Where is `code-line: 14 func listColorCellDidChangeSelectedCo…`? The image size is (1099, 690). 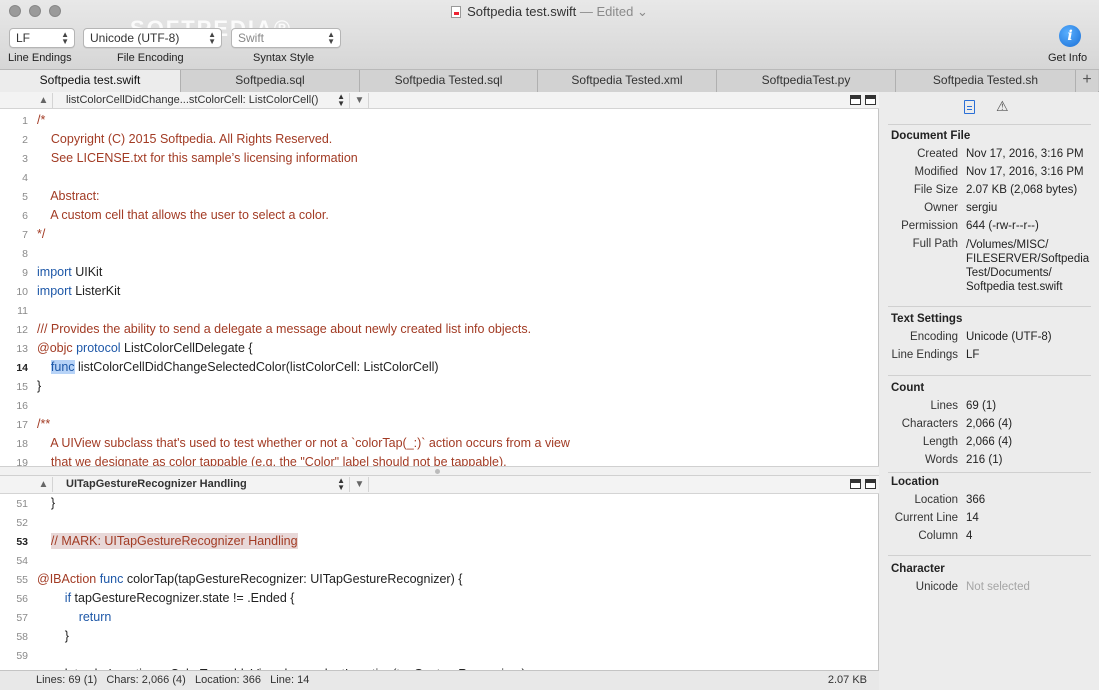 code-line: 14 func listColorCellDidChangeSelectedCo… is located at coordinates (439, 368).